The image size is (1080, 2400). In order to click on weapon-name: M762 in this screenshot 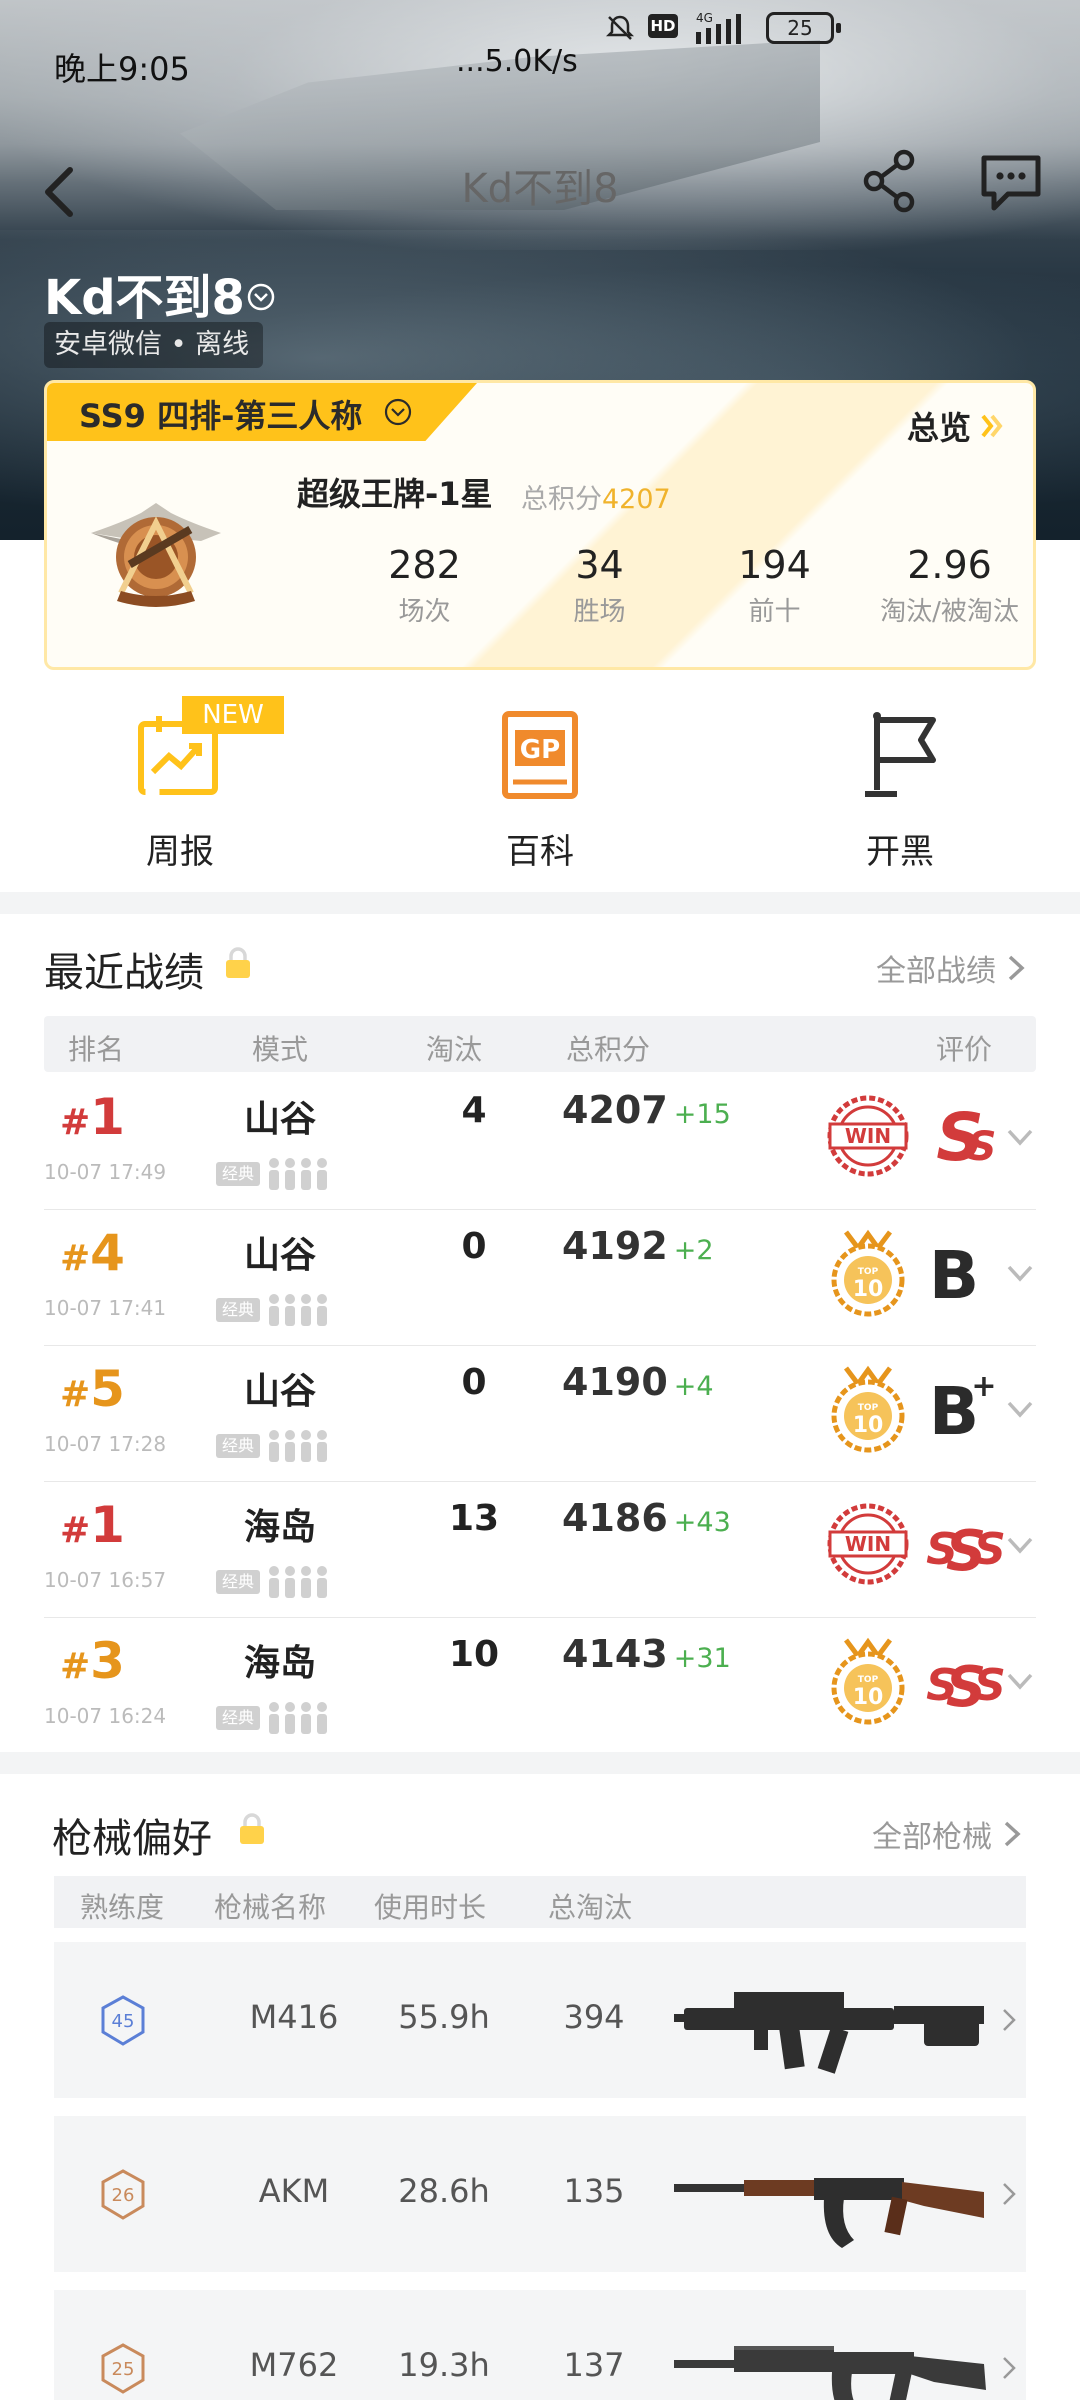, I will do `click(294, 2365)`.